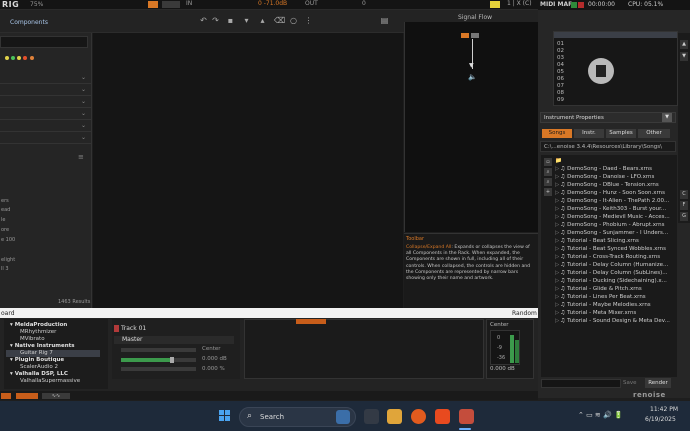  Describe the element at coordinates (589, 133) in the screenshot. I see `tab-instr: Instr.` at that location.